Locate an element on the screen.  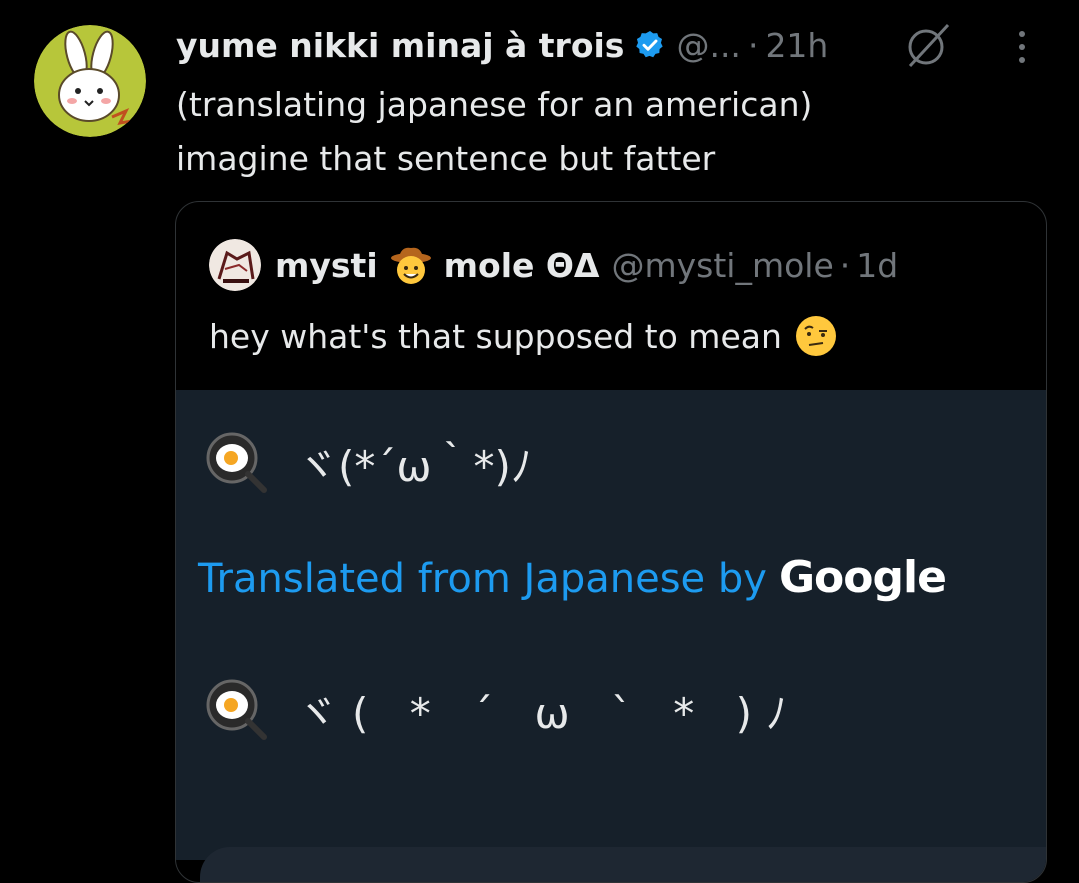
quoted-tweet-text: hey what's that supposed to mean is located at coordinates (523, 336).